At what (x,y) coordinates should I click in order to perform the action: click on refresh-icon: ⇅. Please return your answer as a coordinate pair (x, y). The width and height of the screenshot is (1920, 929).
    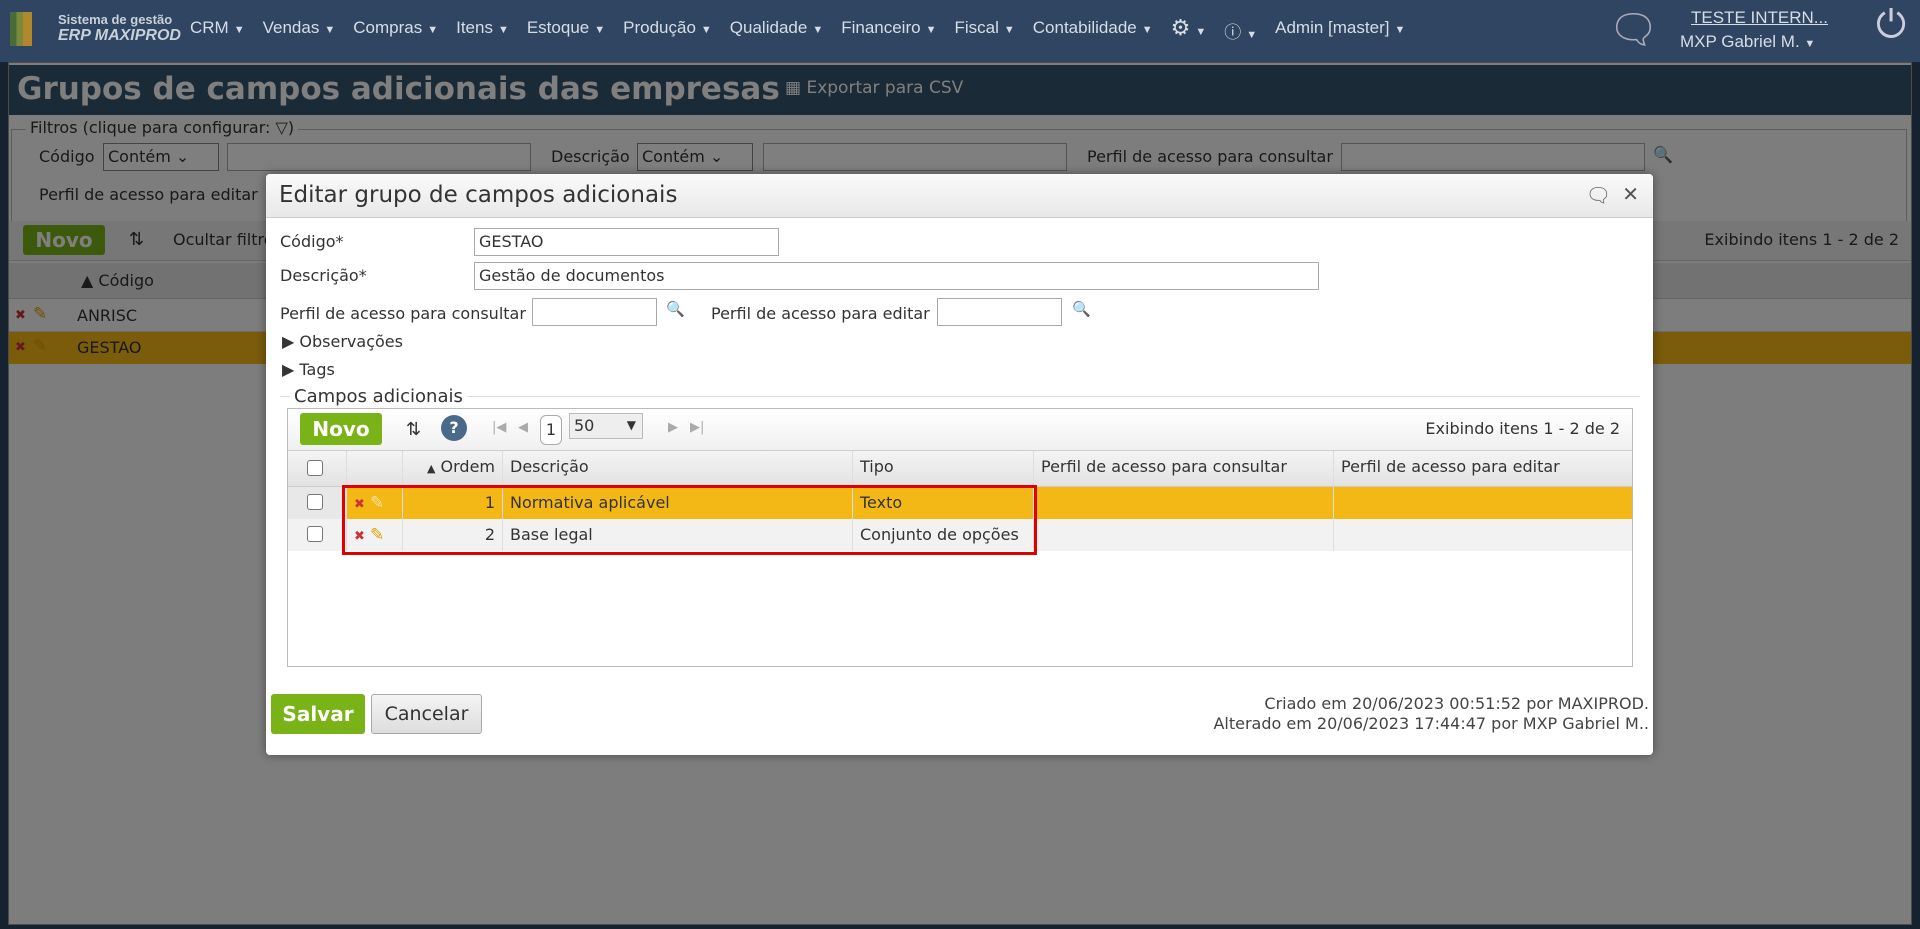
    Looking at the image, I should click on (413, 429).